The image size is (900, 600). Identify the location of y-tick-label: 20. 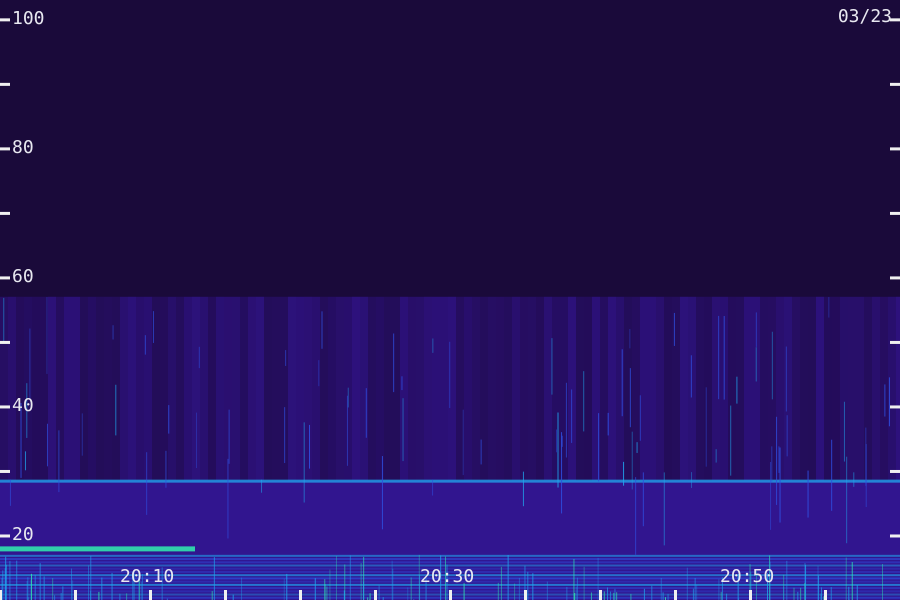
(23, 535).